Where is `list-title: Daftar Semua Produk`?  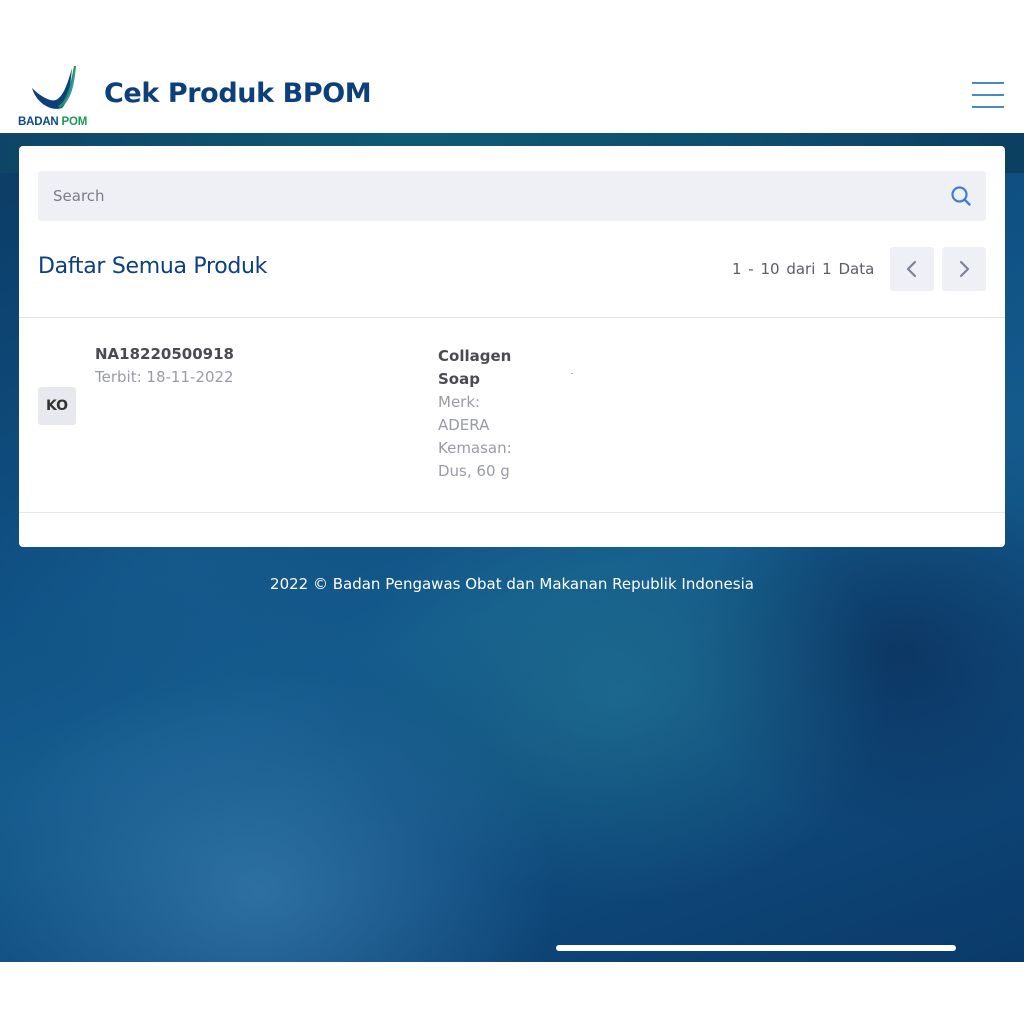
list-title: Daftar Semua Produk is located at coordinates (153, 266).